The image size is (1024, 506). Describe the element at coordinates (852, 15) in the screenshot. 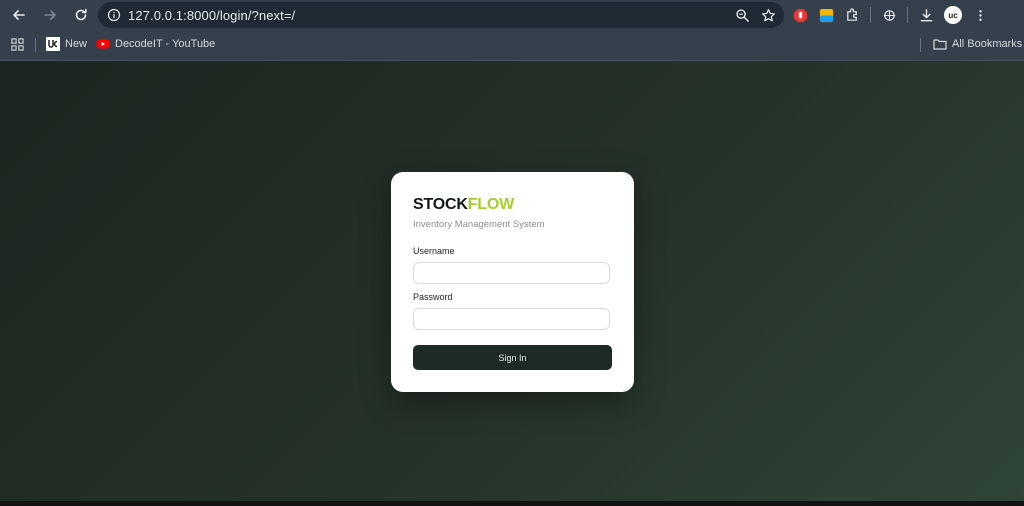

I see `extensions-puzzle-icon` at that location.